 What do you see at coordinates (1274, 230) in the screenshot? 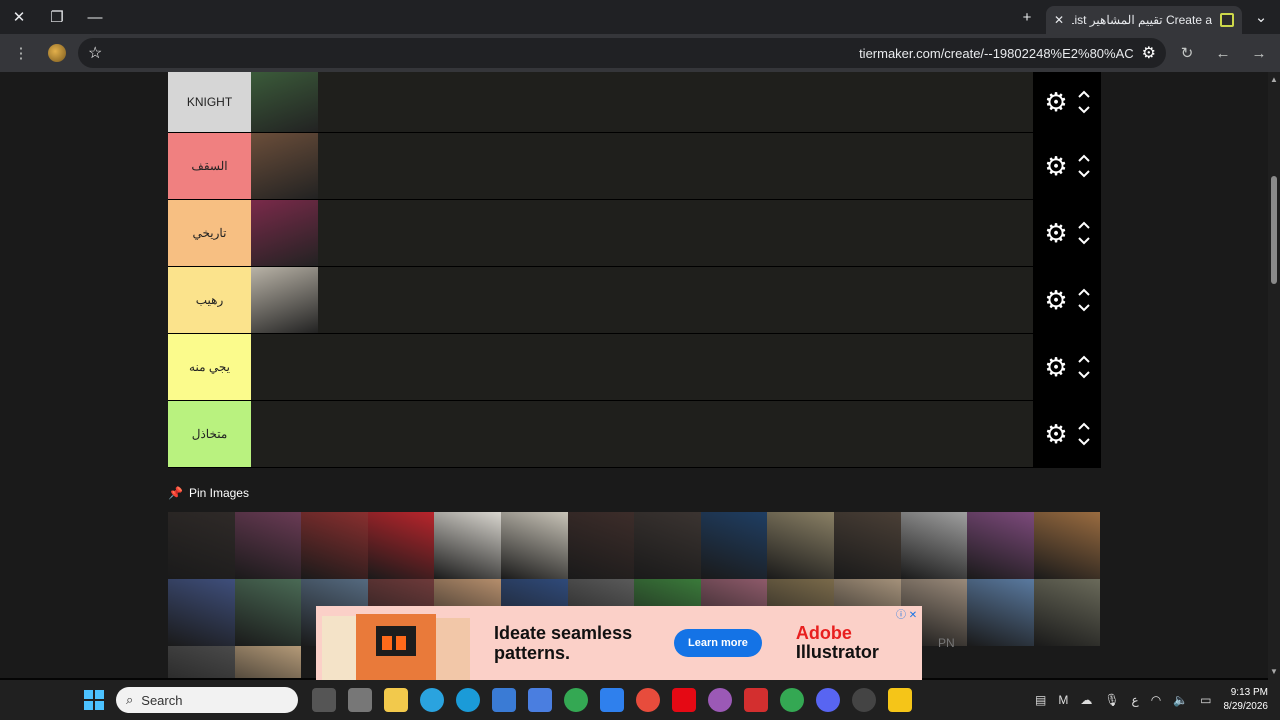
I see `scroll-thumb` at bounding box center [1274, 230].